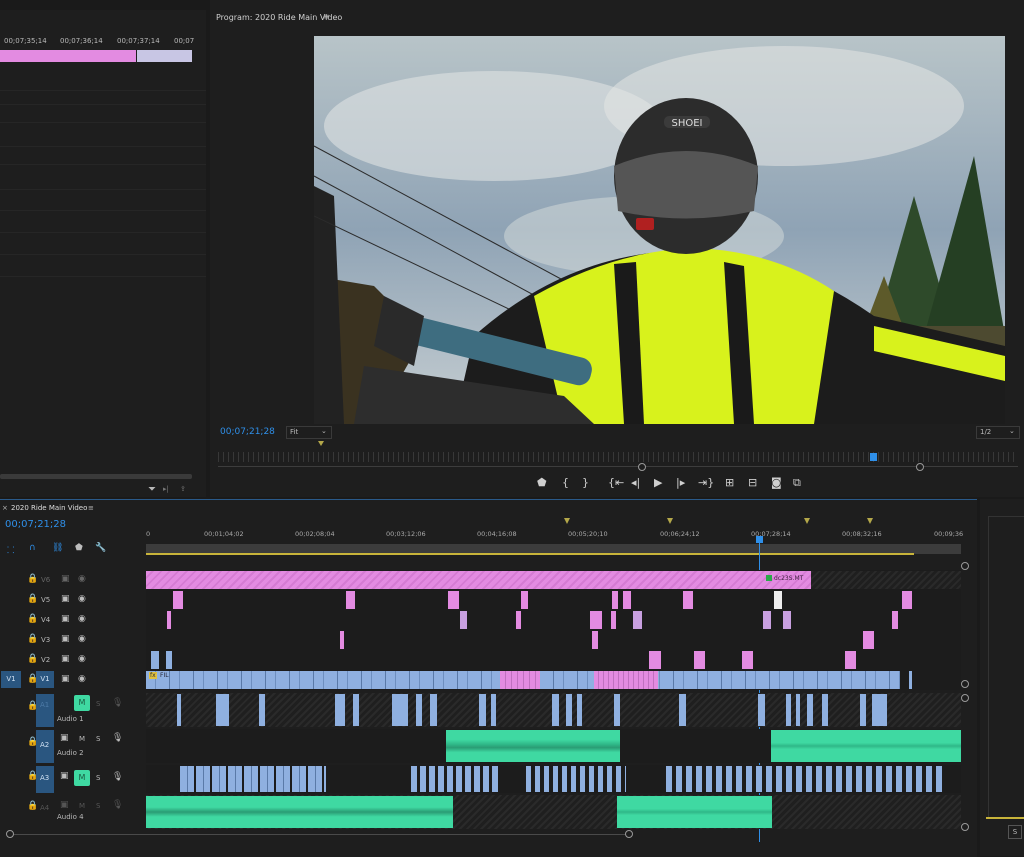  Describe the element at coordinates (49, 508) in the screenshot. I see `timeline-tab: 2020 Ride Main Video` at that location.